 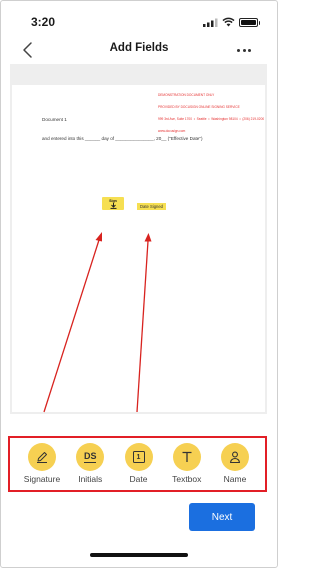 What do you see at coordinates (139, 555) in the screenshot?
I see `home-indicator` at bounding box center [139, 555].